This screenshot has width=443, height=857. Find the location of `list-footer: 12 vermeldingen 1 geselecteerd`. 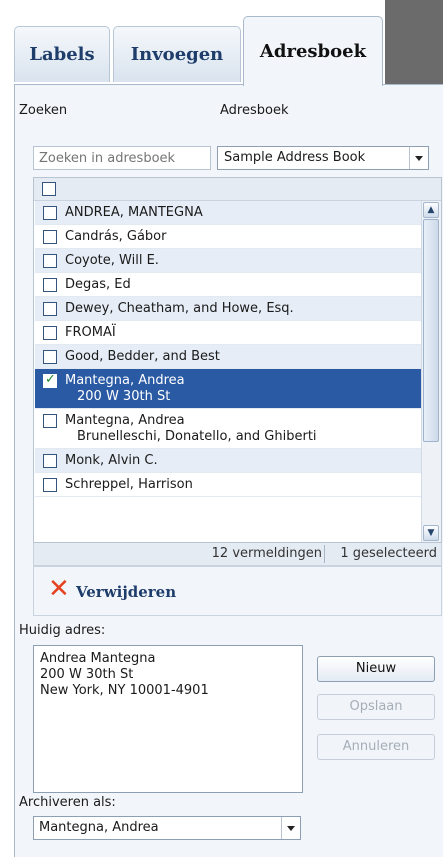

list-footer: 12 vermeldingen 1 geselecteerd is located at coordinates (237, 554).